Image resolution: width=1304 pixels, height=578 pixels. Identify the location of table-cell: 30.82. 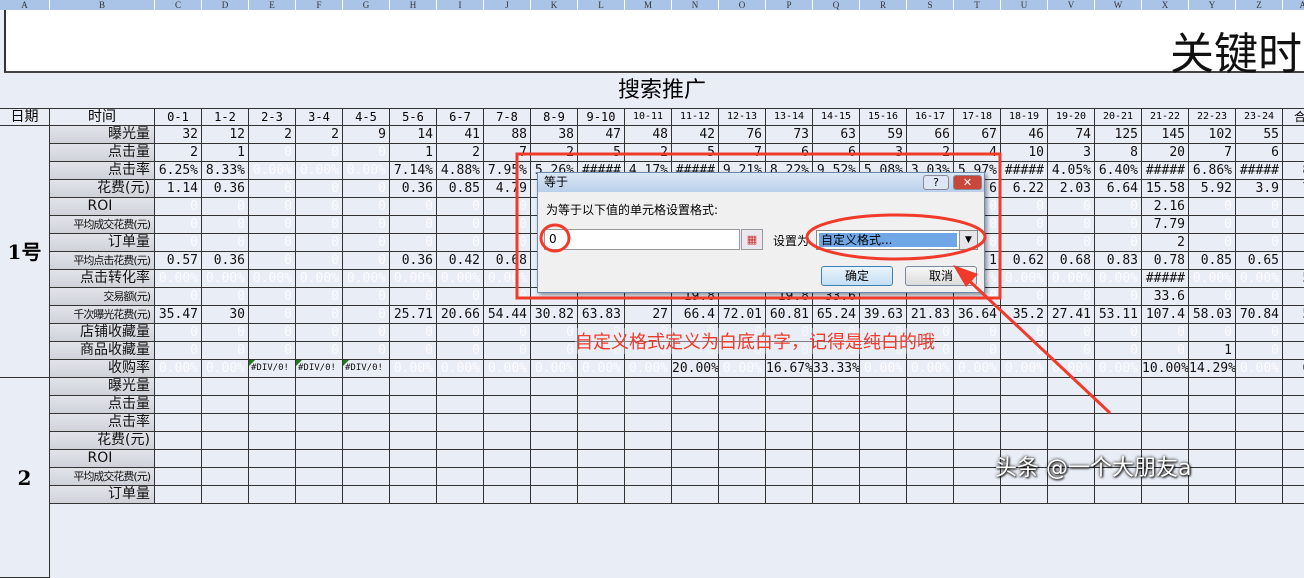
(554, 315).